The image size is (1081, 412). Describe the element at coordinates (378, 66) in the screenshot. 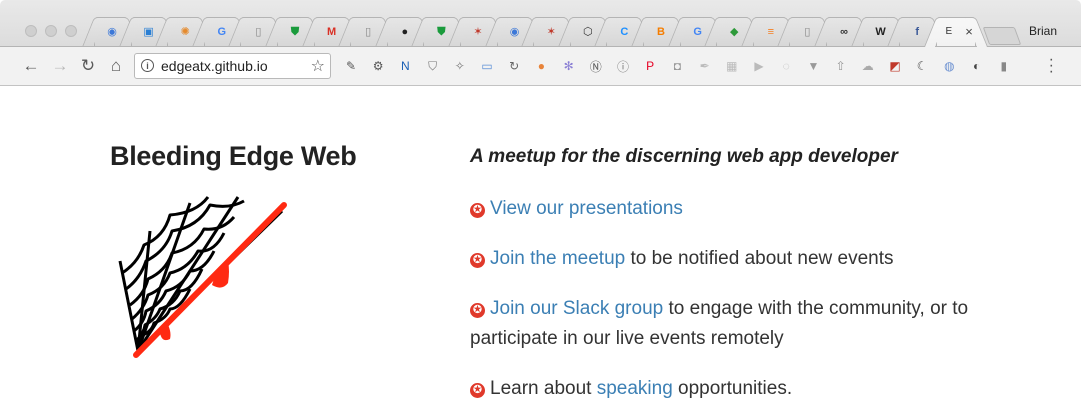

I see `gear-icon: ⚙` at that location.